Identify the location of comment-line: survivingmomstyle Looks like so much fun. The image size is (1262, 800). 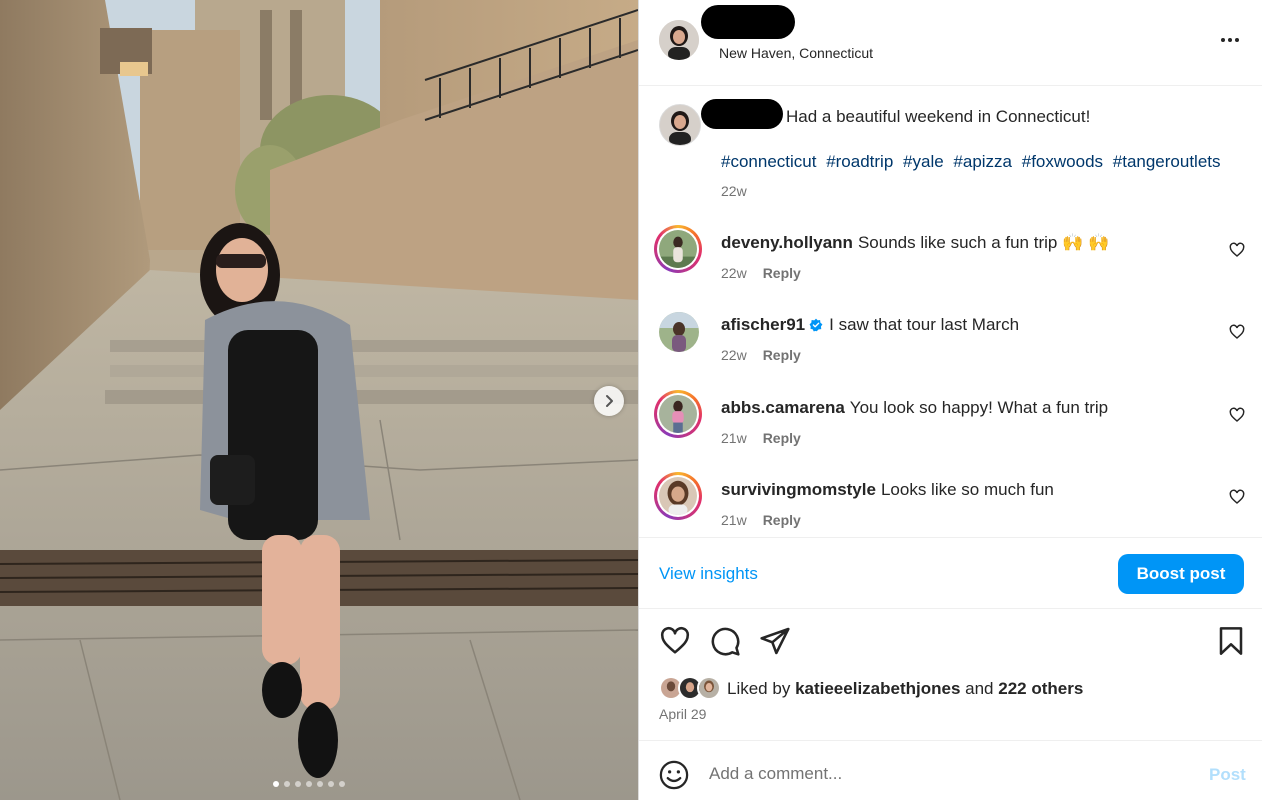
(887, 490).